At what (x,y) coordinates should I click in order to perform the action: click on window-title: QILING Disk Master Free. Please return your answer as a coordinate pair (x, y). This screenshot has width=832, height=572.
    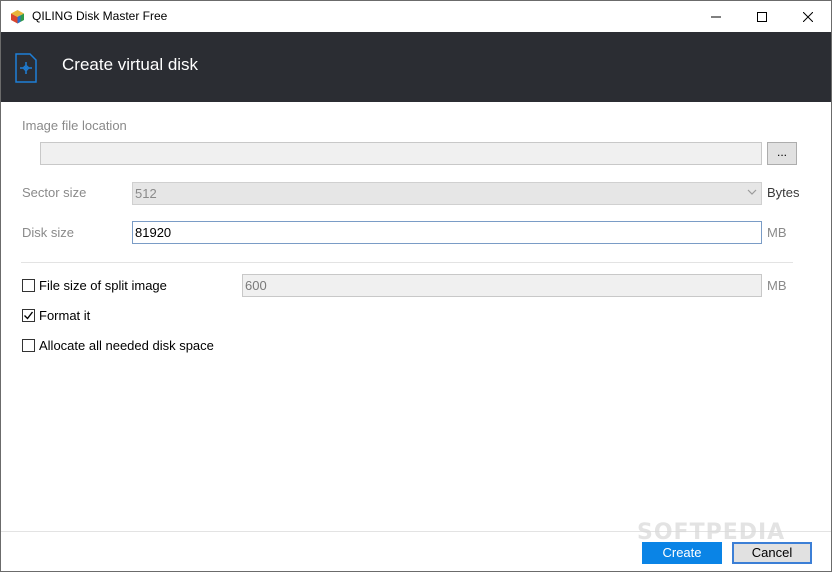
    Looking at the image, I should click on (100, 16).